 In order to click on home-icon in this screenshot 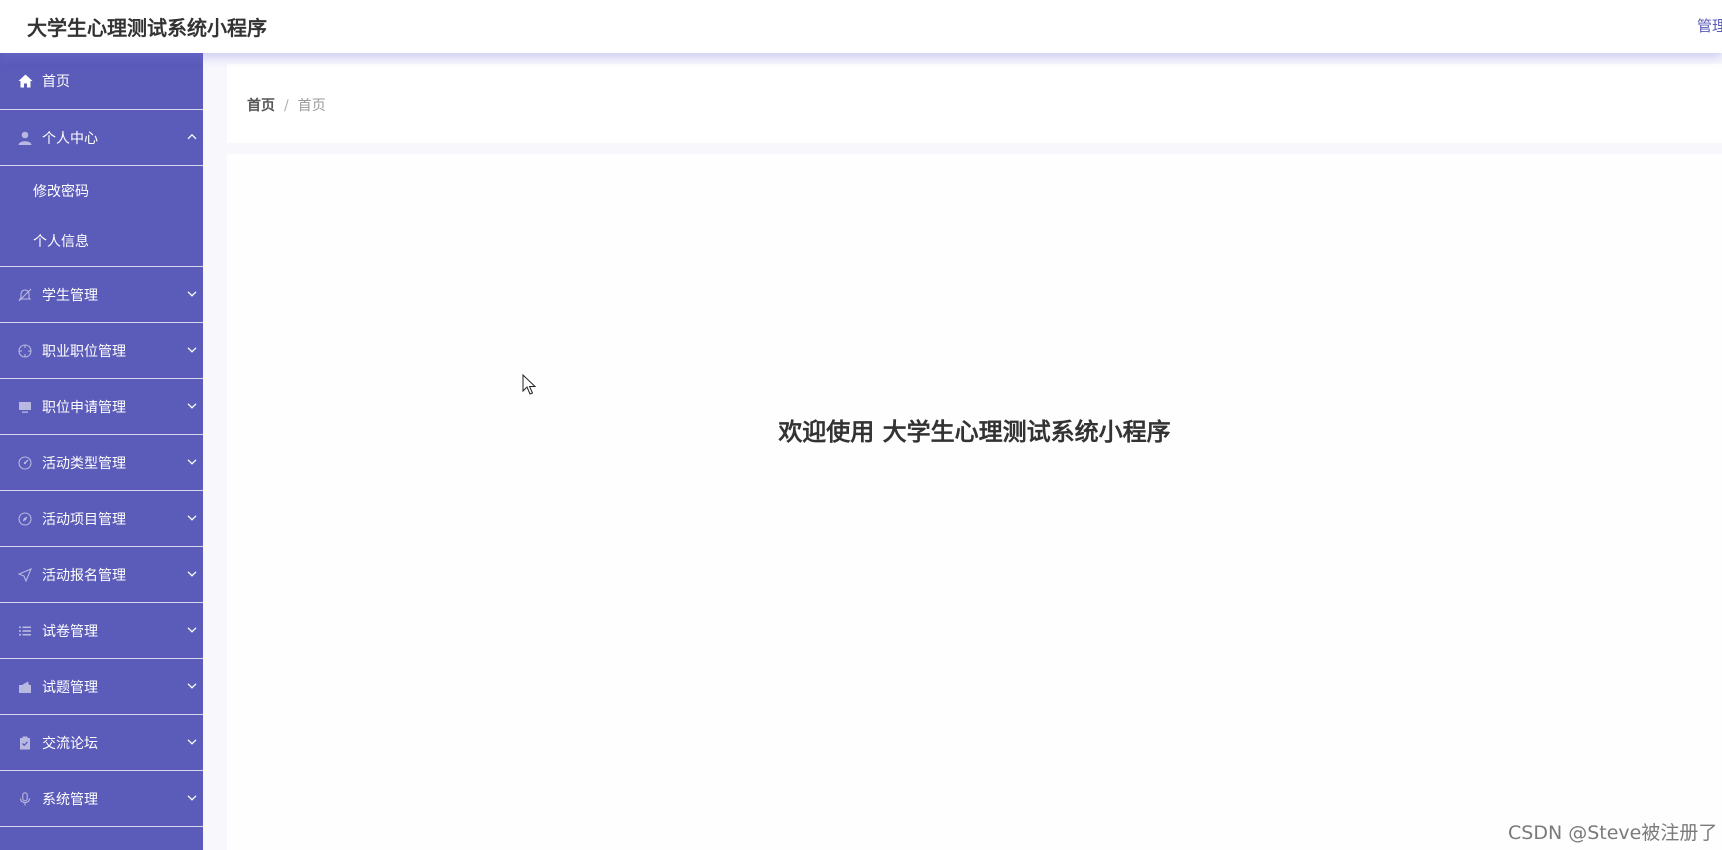, I will do `click(25, 81)`.